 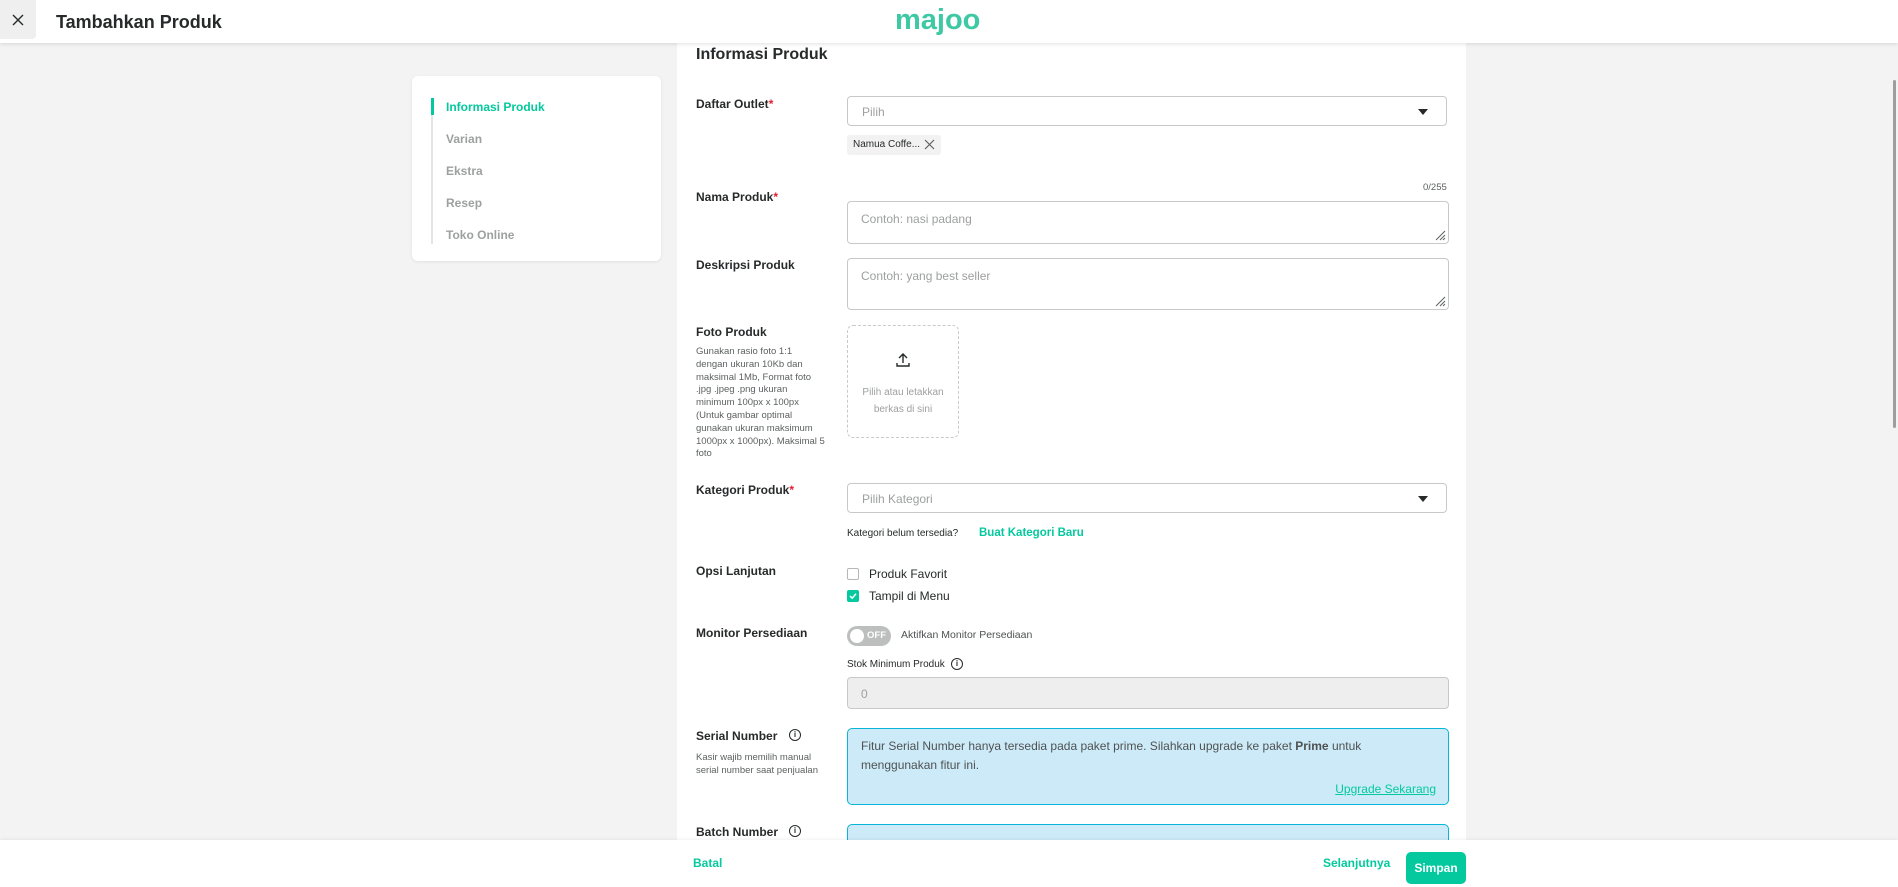 What do you see at coordinates (736, 571) in the screenshot?
I see `advanced-options-label: Opsi Lanjutan` at bounding box center [736, 571].